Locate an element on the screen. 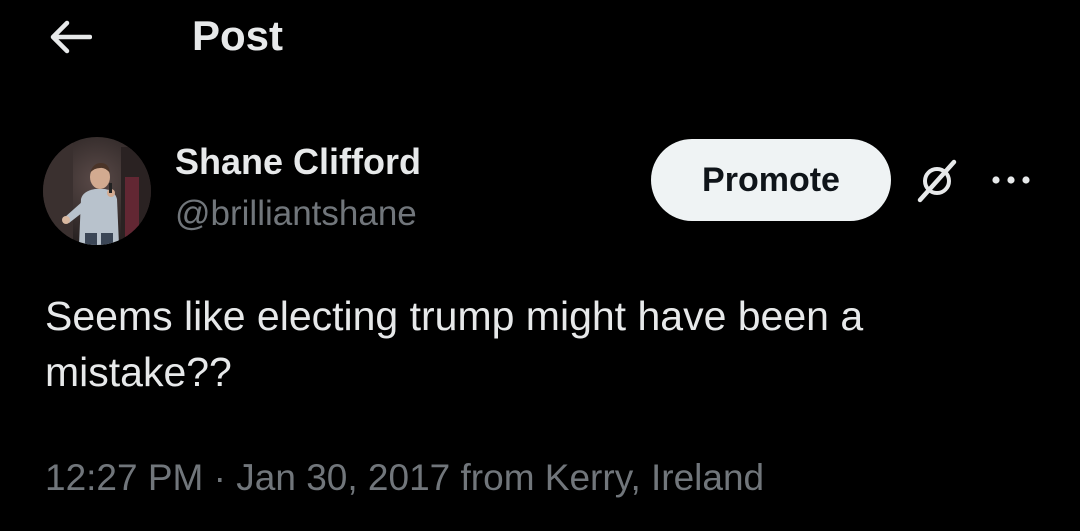 The height and width of the screenshot is (531, 1080). post-time: 12:27 PM is located at coordinates (124, 477).